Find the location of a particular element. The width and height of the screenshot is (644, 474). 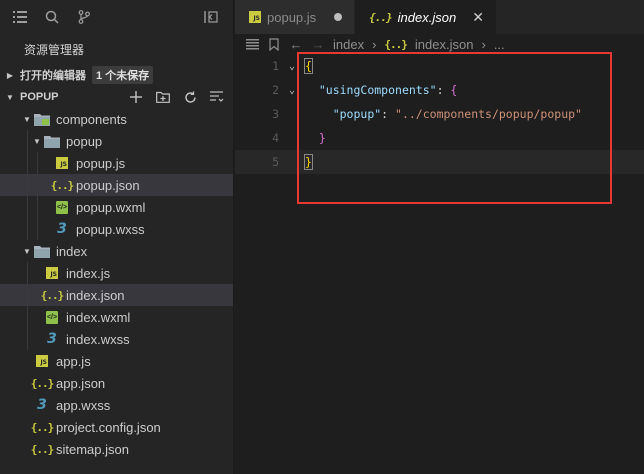

tab-popup-js: JS popup.js is located at coordinates (295, 17).